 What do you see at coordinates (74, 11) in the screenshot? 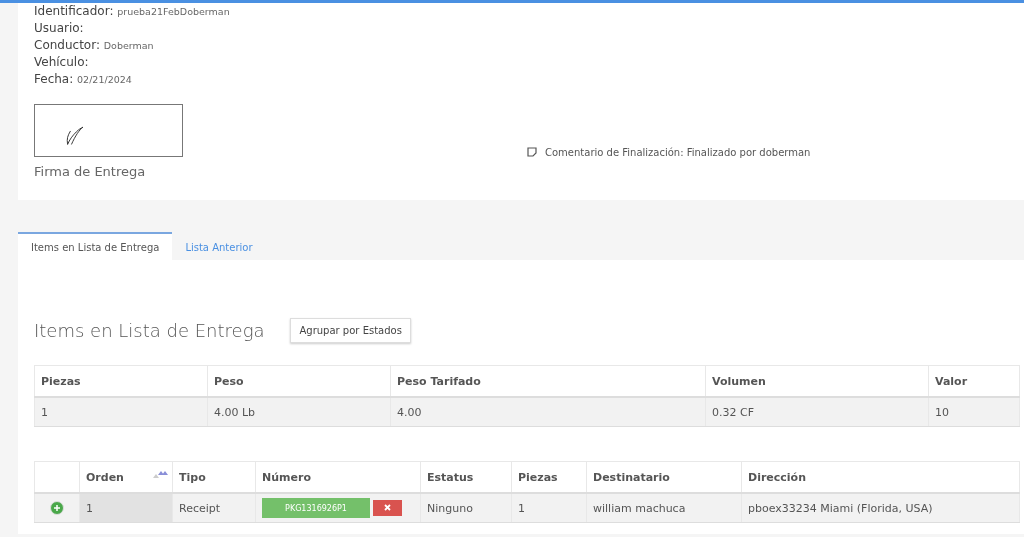
I see `field-label: Identificador:` at bounding box center [74, 11].